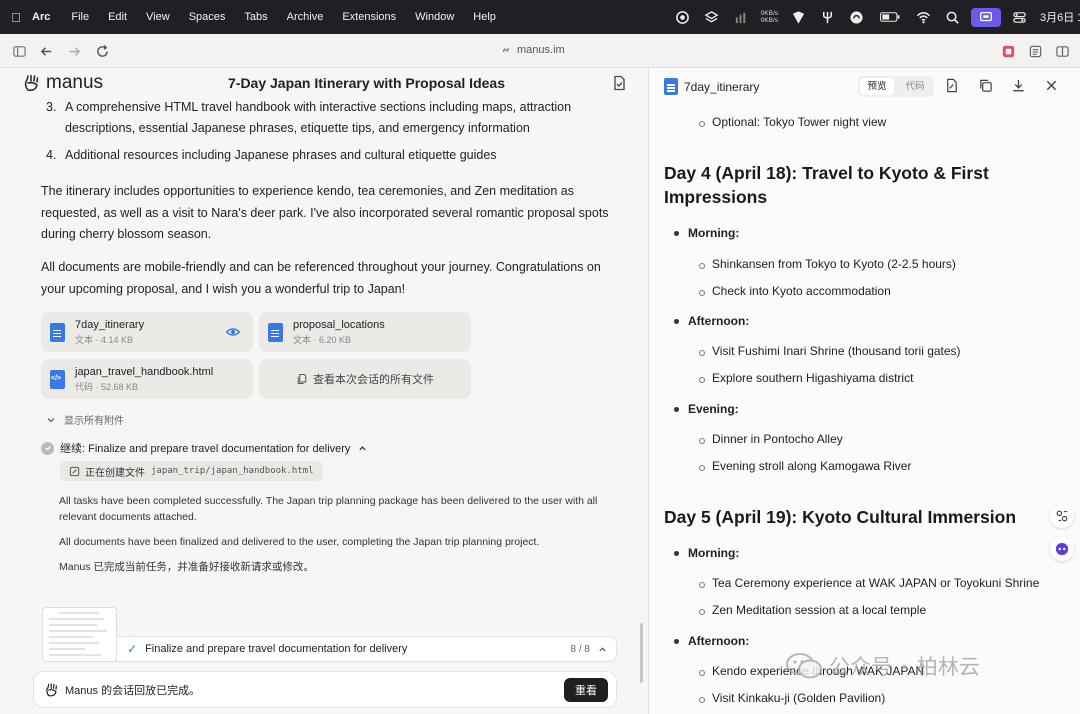 This screenshot has width=1080, height=714. I want to click on split-view-icon, so click(1062, 51).